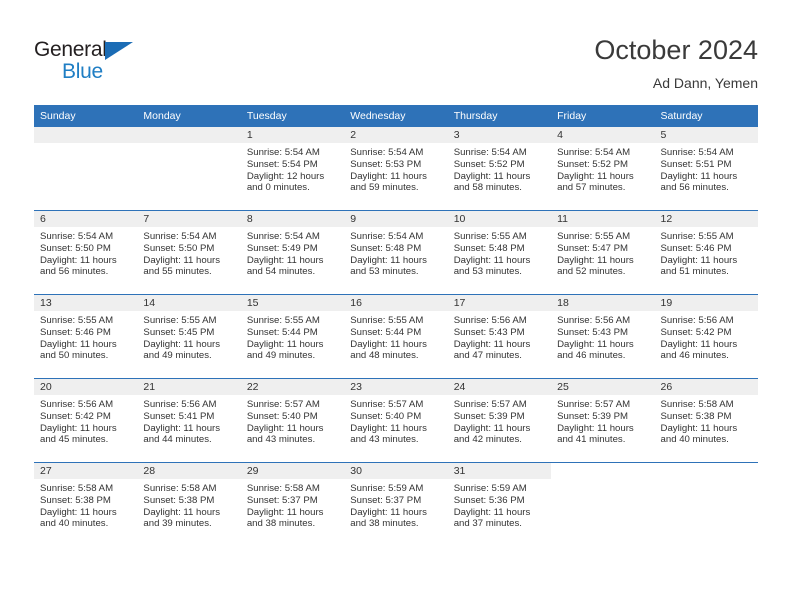  Describe the element at coordinates (396, 471) in the screenshot. I see `day-number: 30` at that location.